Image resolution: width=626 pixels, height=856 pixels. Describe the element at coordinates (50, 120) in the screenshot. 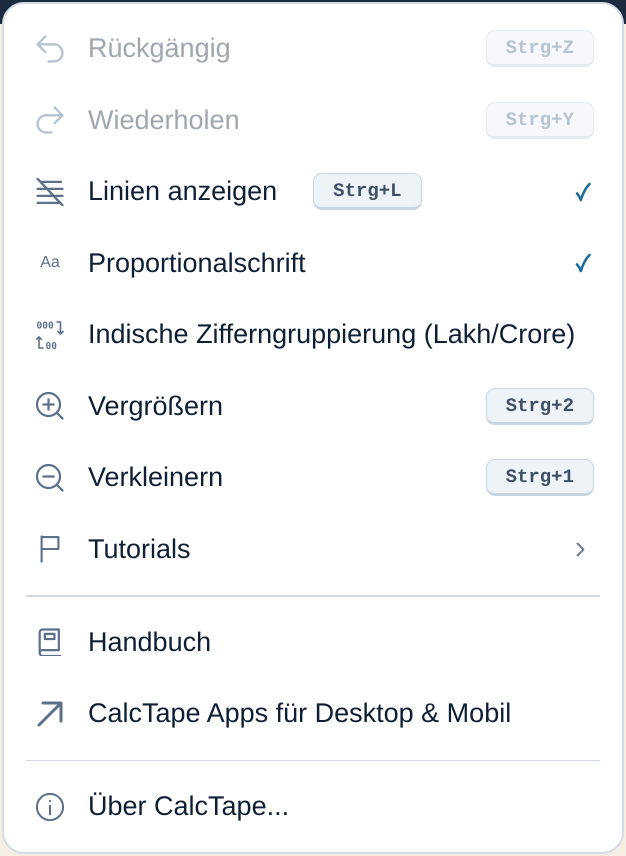

I see `redo-icon` at that location.